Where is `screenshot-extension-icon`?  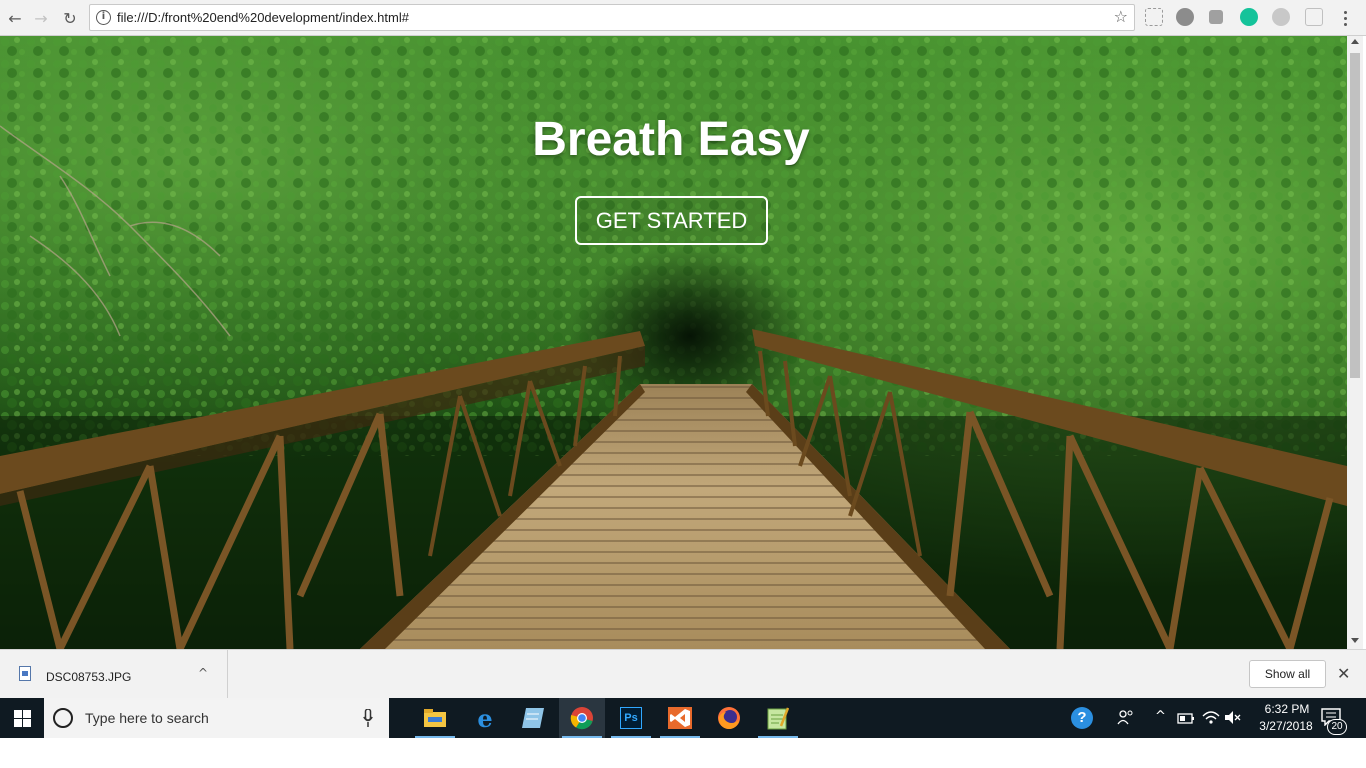
screenshot-extension-icon is located at coordinates (1154, 17).